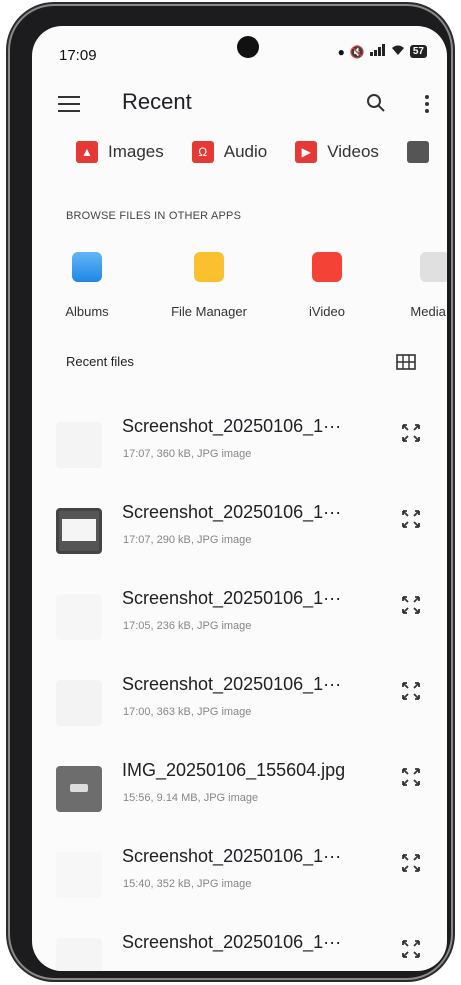  Describe the element at coordinates (209, 285) in the screenshot. I see `app-file-manager: File Manager` at that location.